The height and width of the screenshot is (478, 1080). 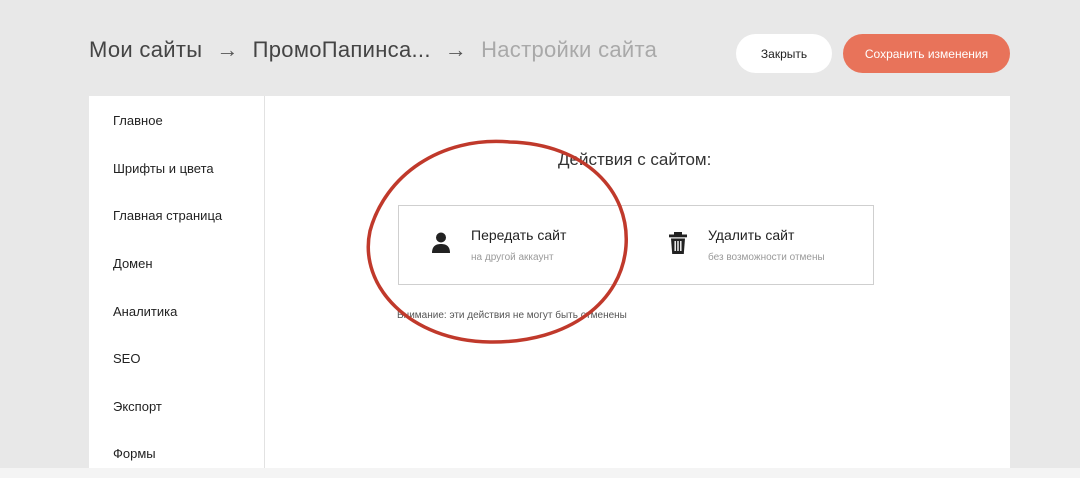 What do you see at coordinates (517, 245) in the screenshot?
I see `transfer-site-card: Передать сайт на другой аккаунт` at bounding box center [517, 245].